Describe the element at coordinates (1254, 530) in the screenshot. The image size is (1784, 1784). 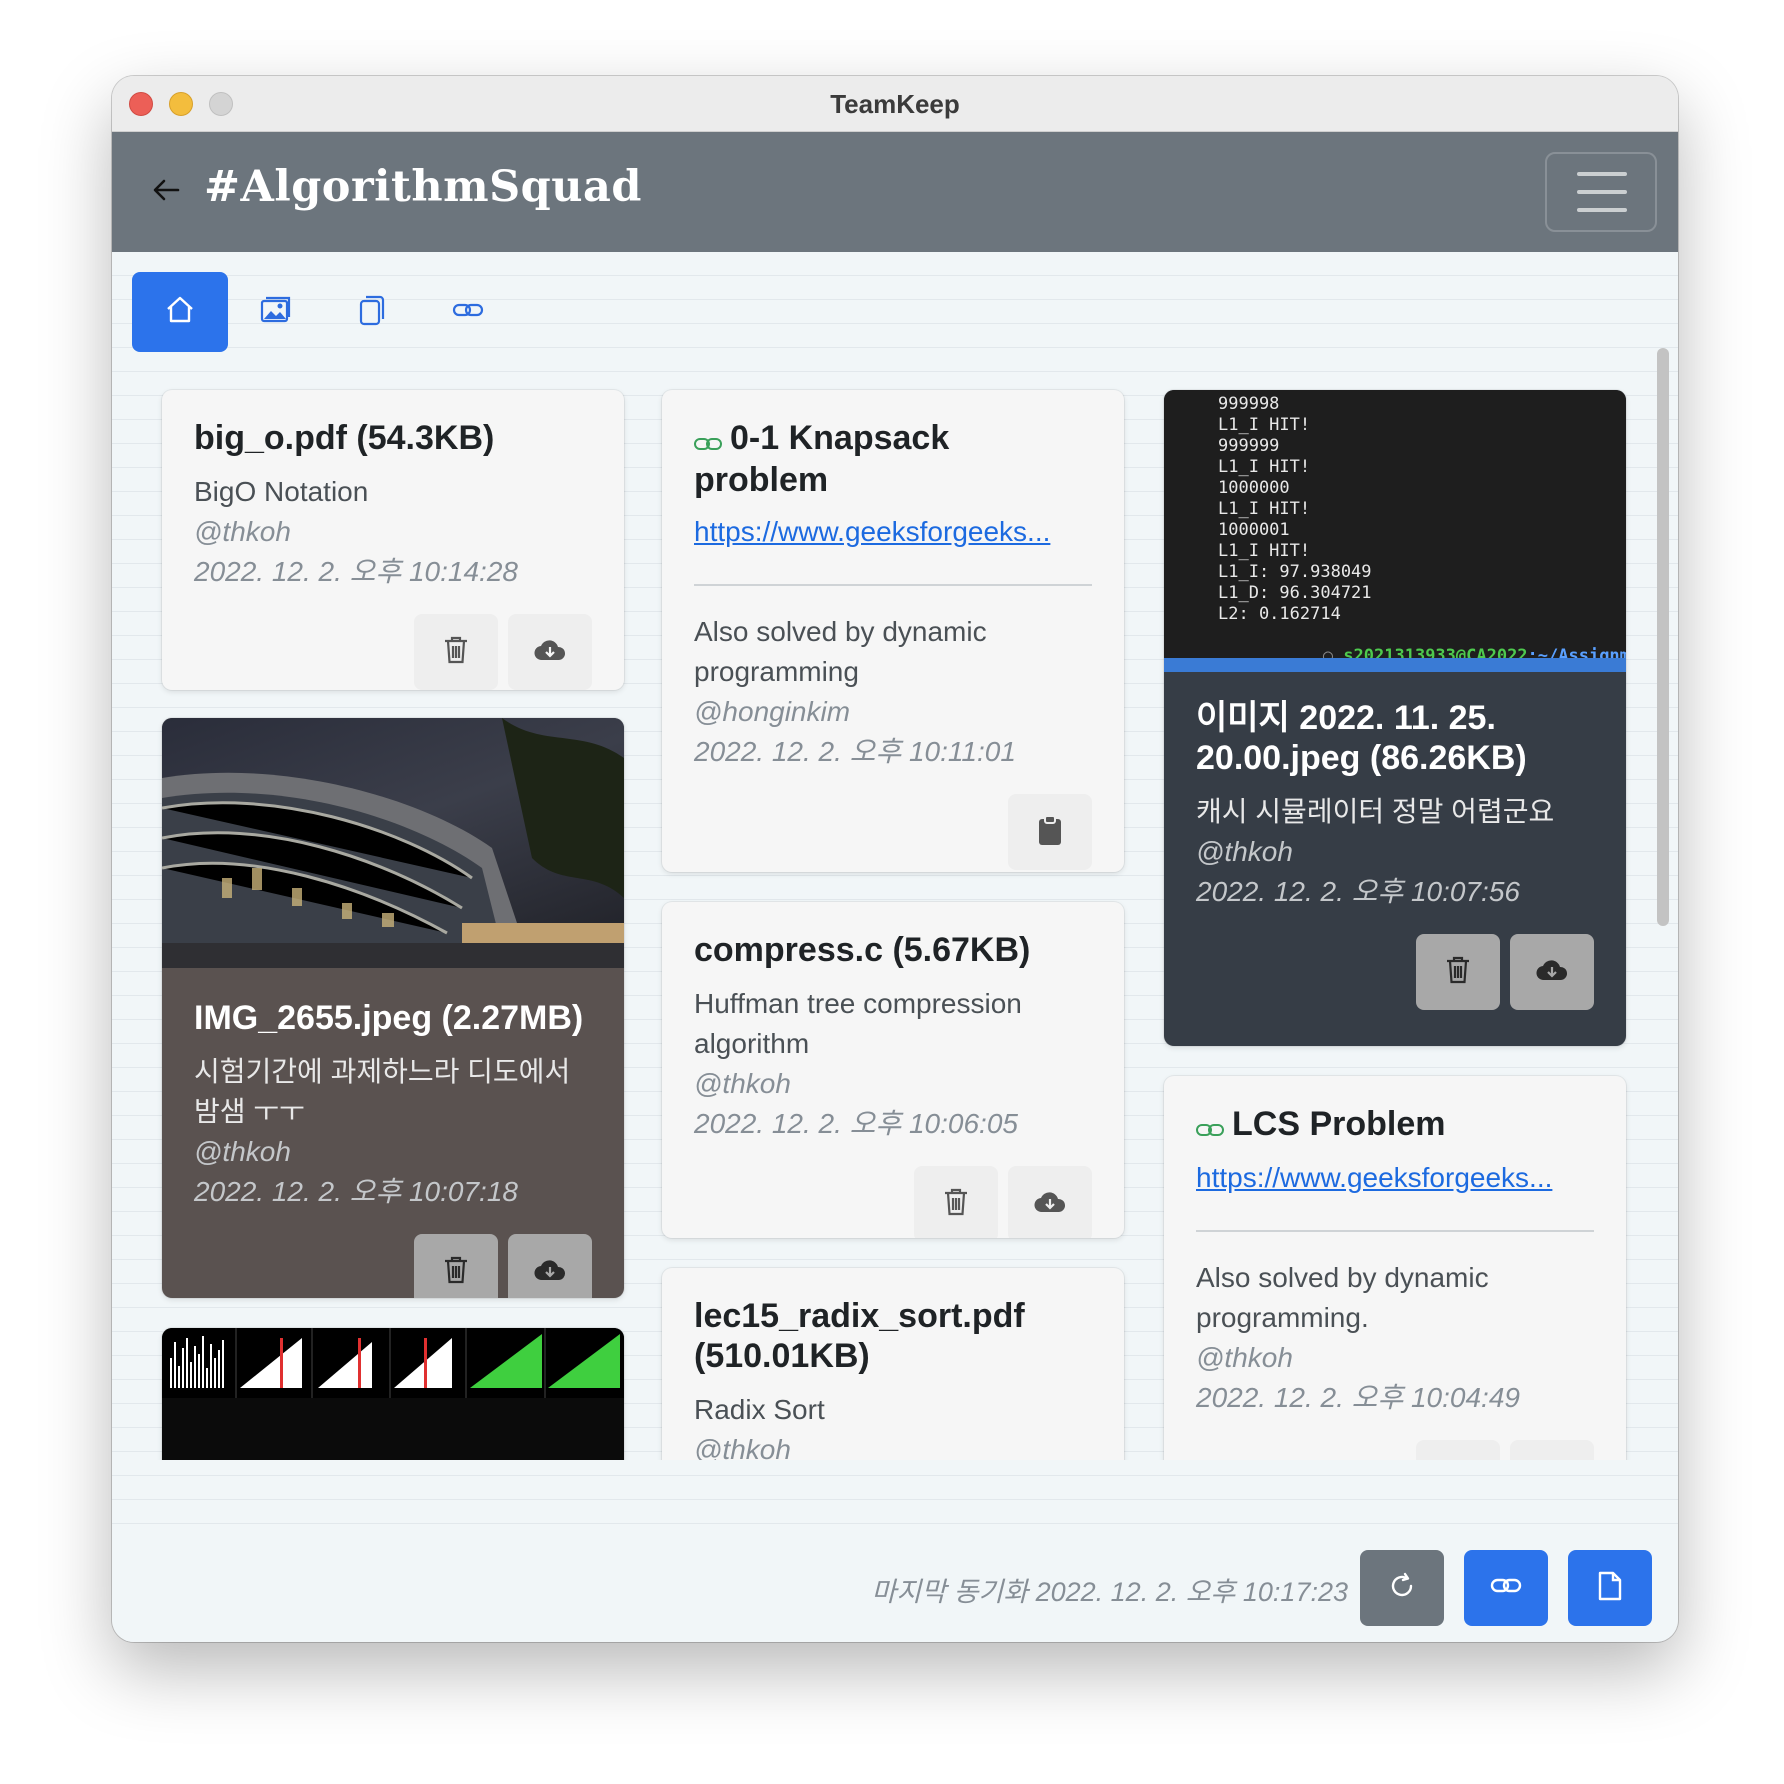
I see `terminal-line: 1000001` at that location.